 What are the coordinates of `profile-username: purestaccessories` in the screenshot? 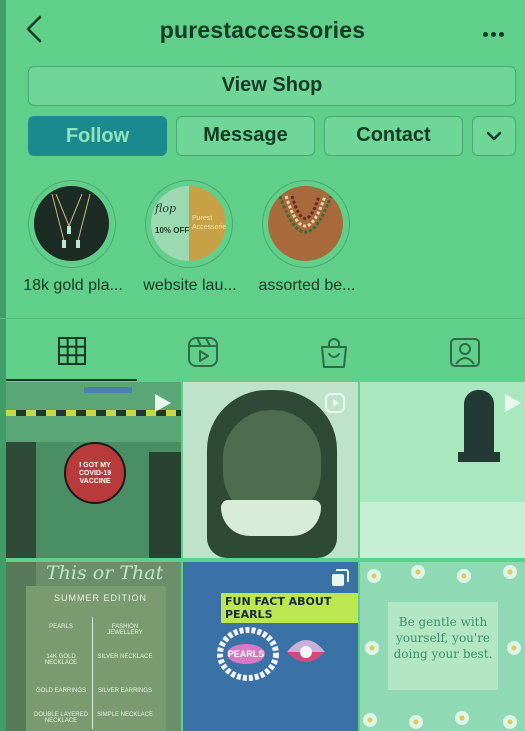 It's located at (262, 30).